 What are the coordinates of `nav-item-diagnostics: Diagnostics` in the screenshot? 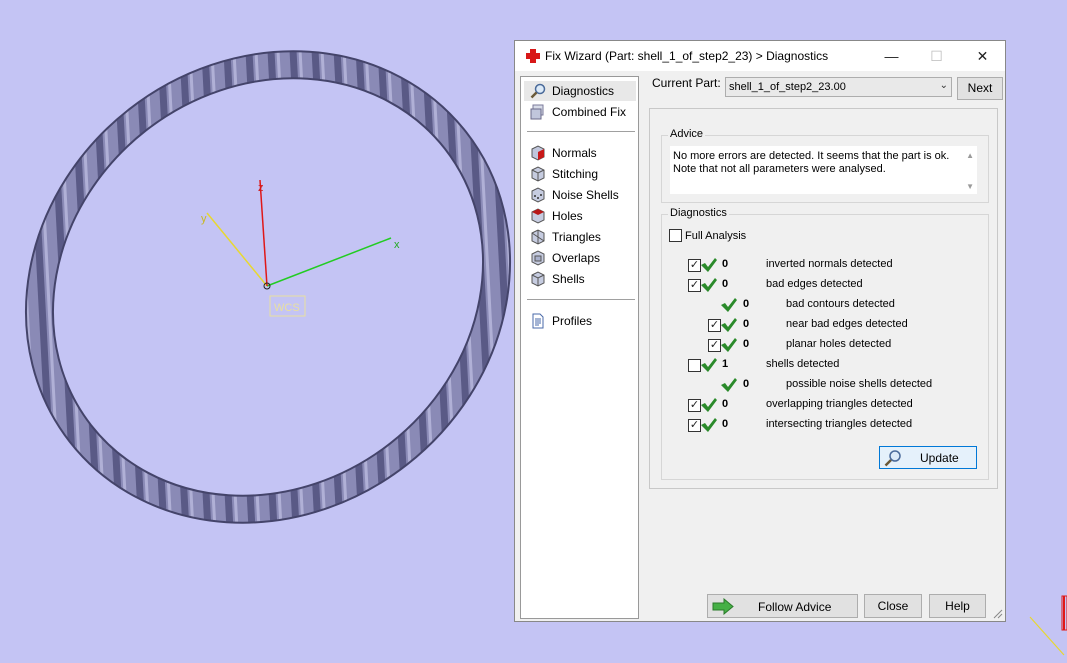 It's located at (580, 91).